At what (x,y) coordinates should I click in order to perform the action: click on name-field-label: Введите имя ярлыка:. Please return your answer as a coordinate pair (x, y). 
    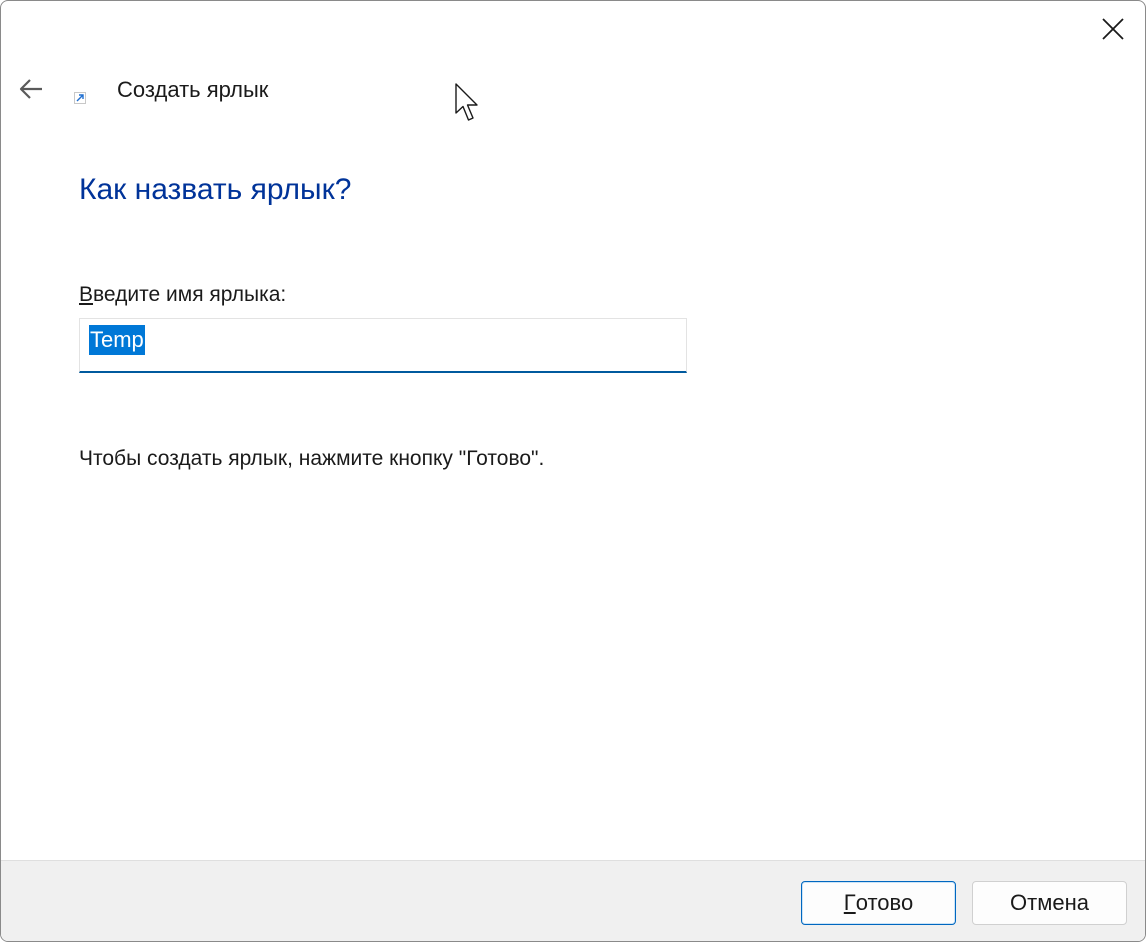
    Looking at the image, I should click on (182, 295).